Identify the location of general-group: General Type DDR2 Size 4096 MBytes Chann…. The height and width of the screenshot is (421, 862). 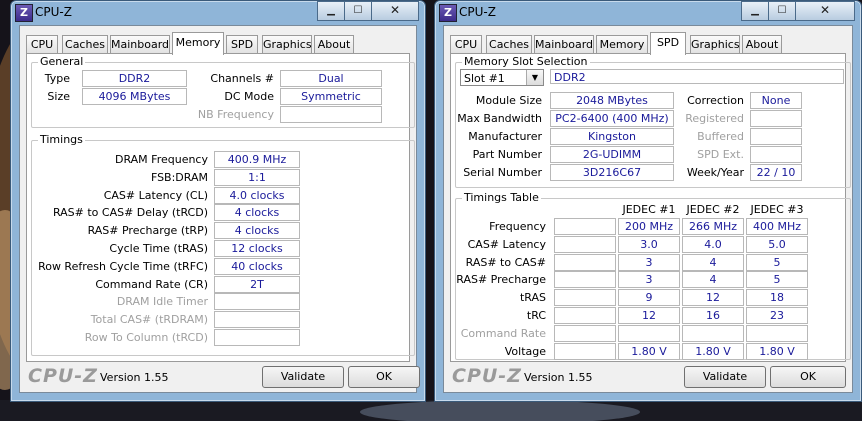
(223, 91).